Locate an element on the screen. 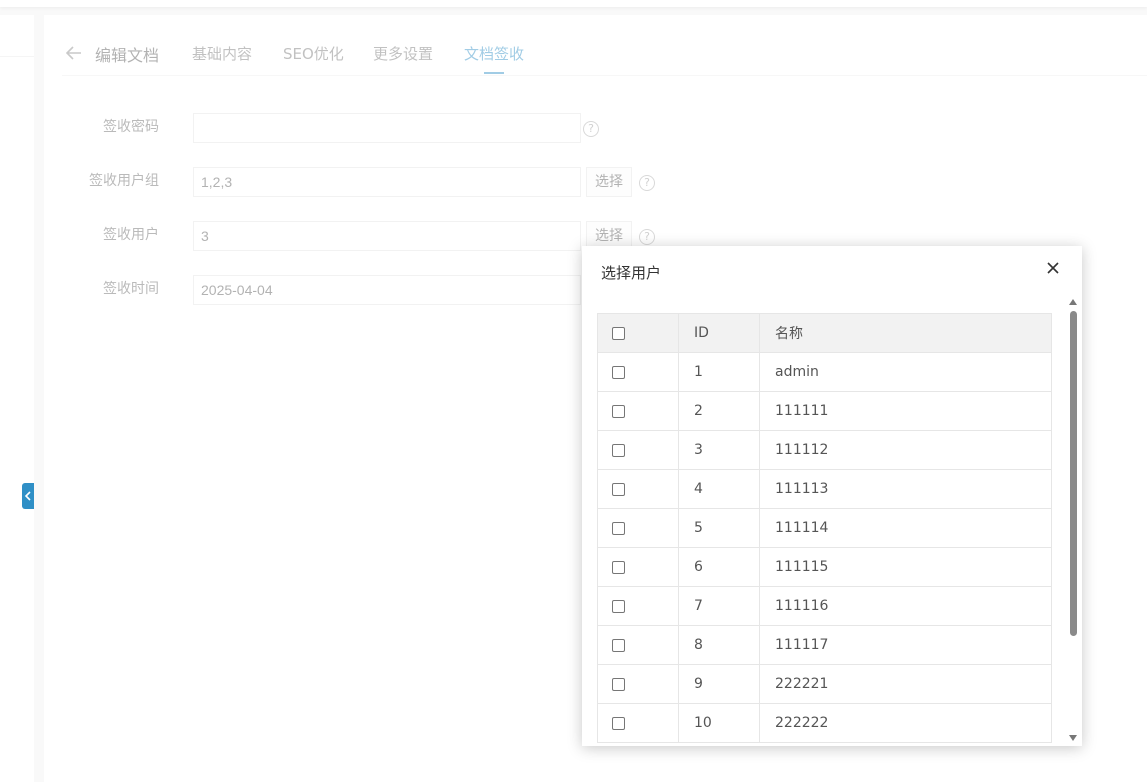 This screenshot has width=1147, height=782. tab-bar: 编辑文档 基础内容 SEO优化 更多设置 文档签收 is located at coordinates (604, 56).